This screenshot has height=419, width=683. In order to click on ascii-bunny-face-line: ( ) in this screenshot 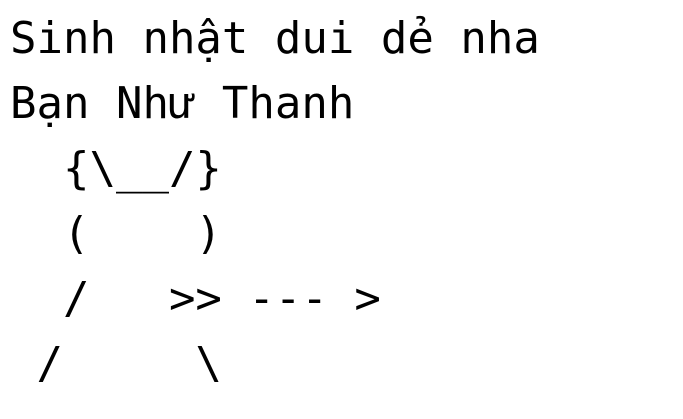, I will do `click(116, 233)`.